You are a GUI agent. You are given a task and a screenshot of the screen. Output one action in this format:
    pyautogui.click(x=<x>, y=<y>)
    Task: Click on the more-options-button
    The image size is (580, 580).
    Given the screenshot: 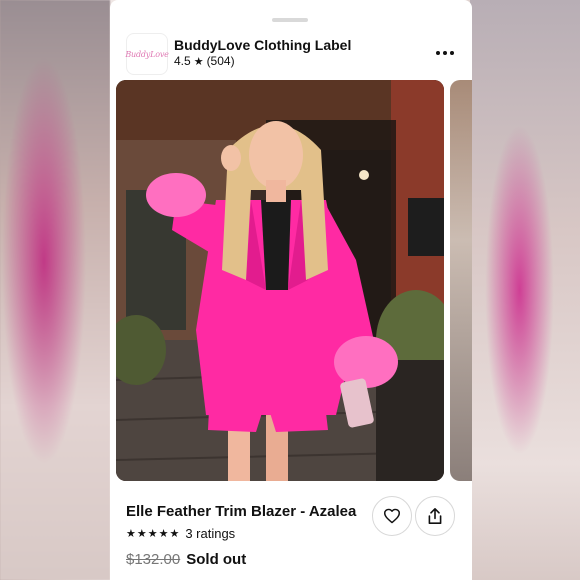 What is the action you would take?
    pyautogui.click(x=445, y=53)
    